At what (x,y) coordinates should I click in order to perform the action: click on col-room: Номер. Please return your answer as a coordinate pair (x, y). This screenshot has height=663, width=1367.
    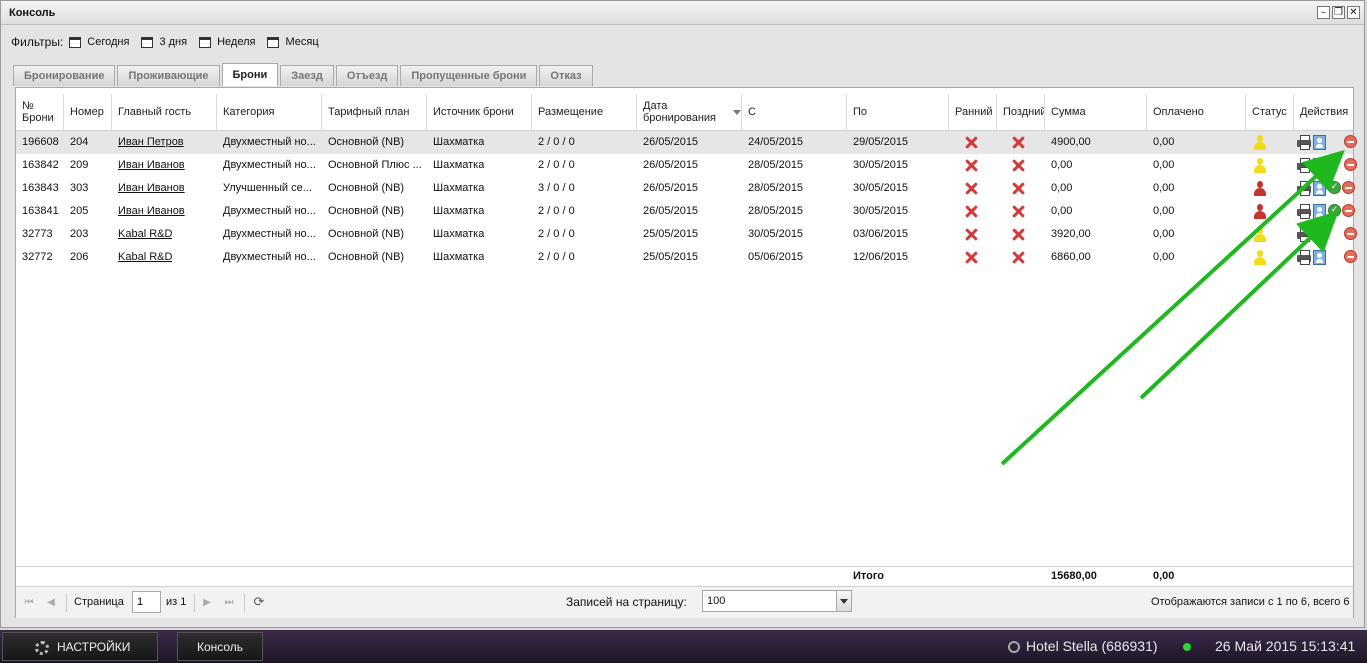
    Looking at the image, I should click on (88, 112).